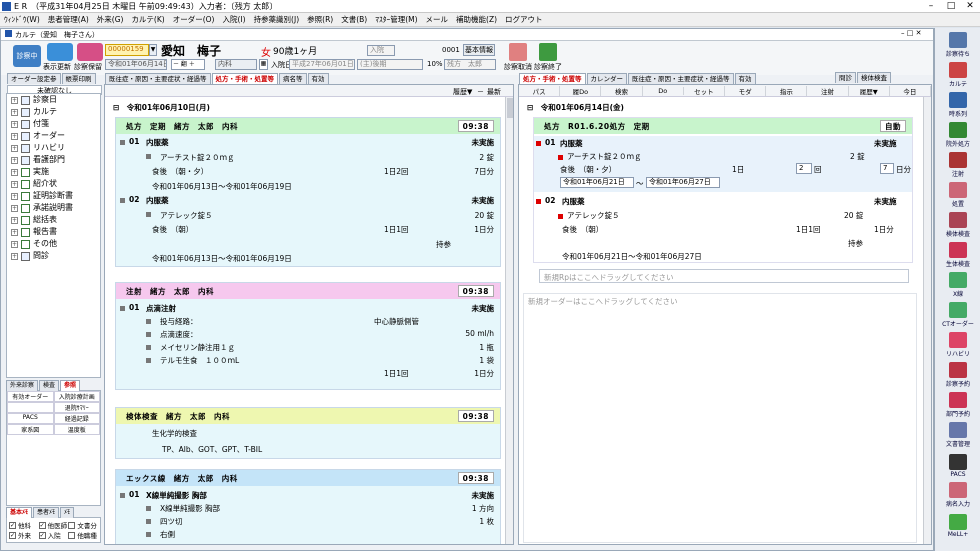 This screenshot has height=551, width=980. I want to click on filter-check: ✓ 外来, so click(24, 535).